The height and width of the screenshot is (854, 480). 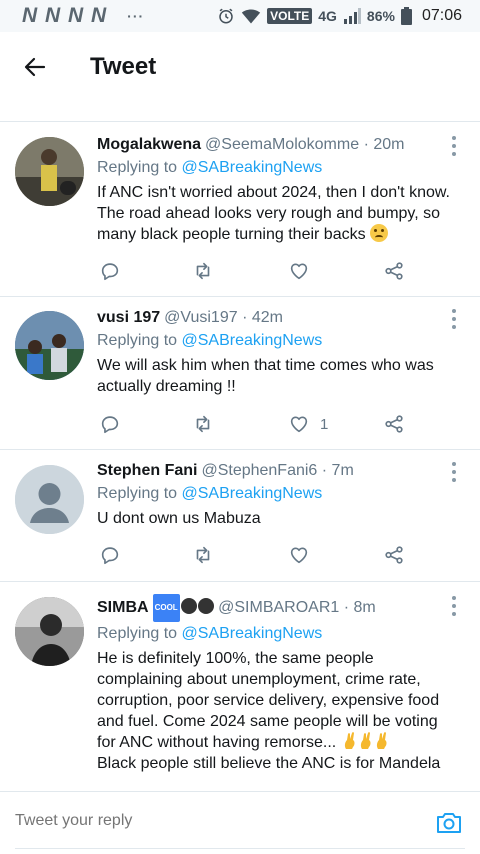 What do you see at coordinates (406, 16) in the screenshot?
I see `battery-icon` at bounding box center [406, 16].